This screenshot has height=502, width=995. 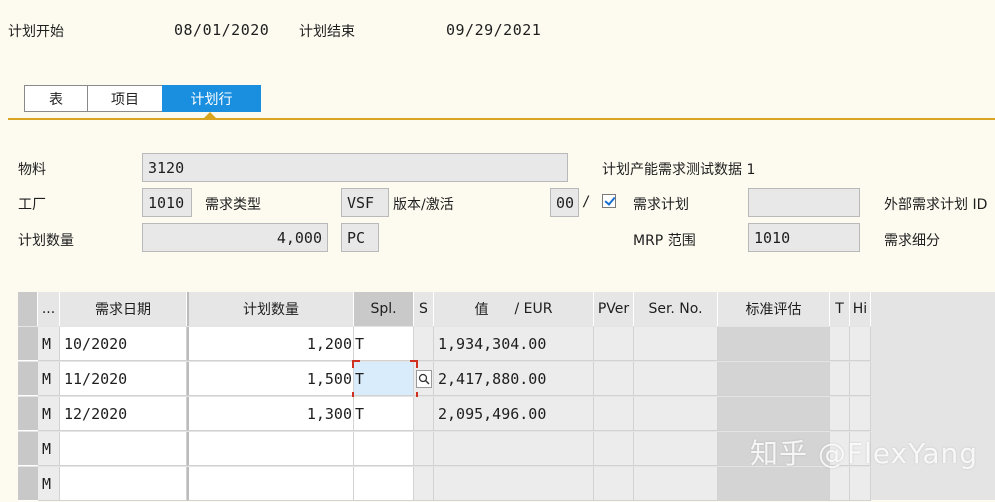 What do you see at coordinates (32, 205) in the screenshot?
I see `plant-label: 工厂` at bounding box center [32, 205].